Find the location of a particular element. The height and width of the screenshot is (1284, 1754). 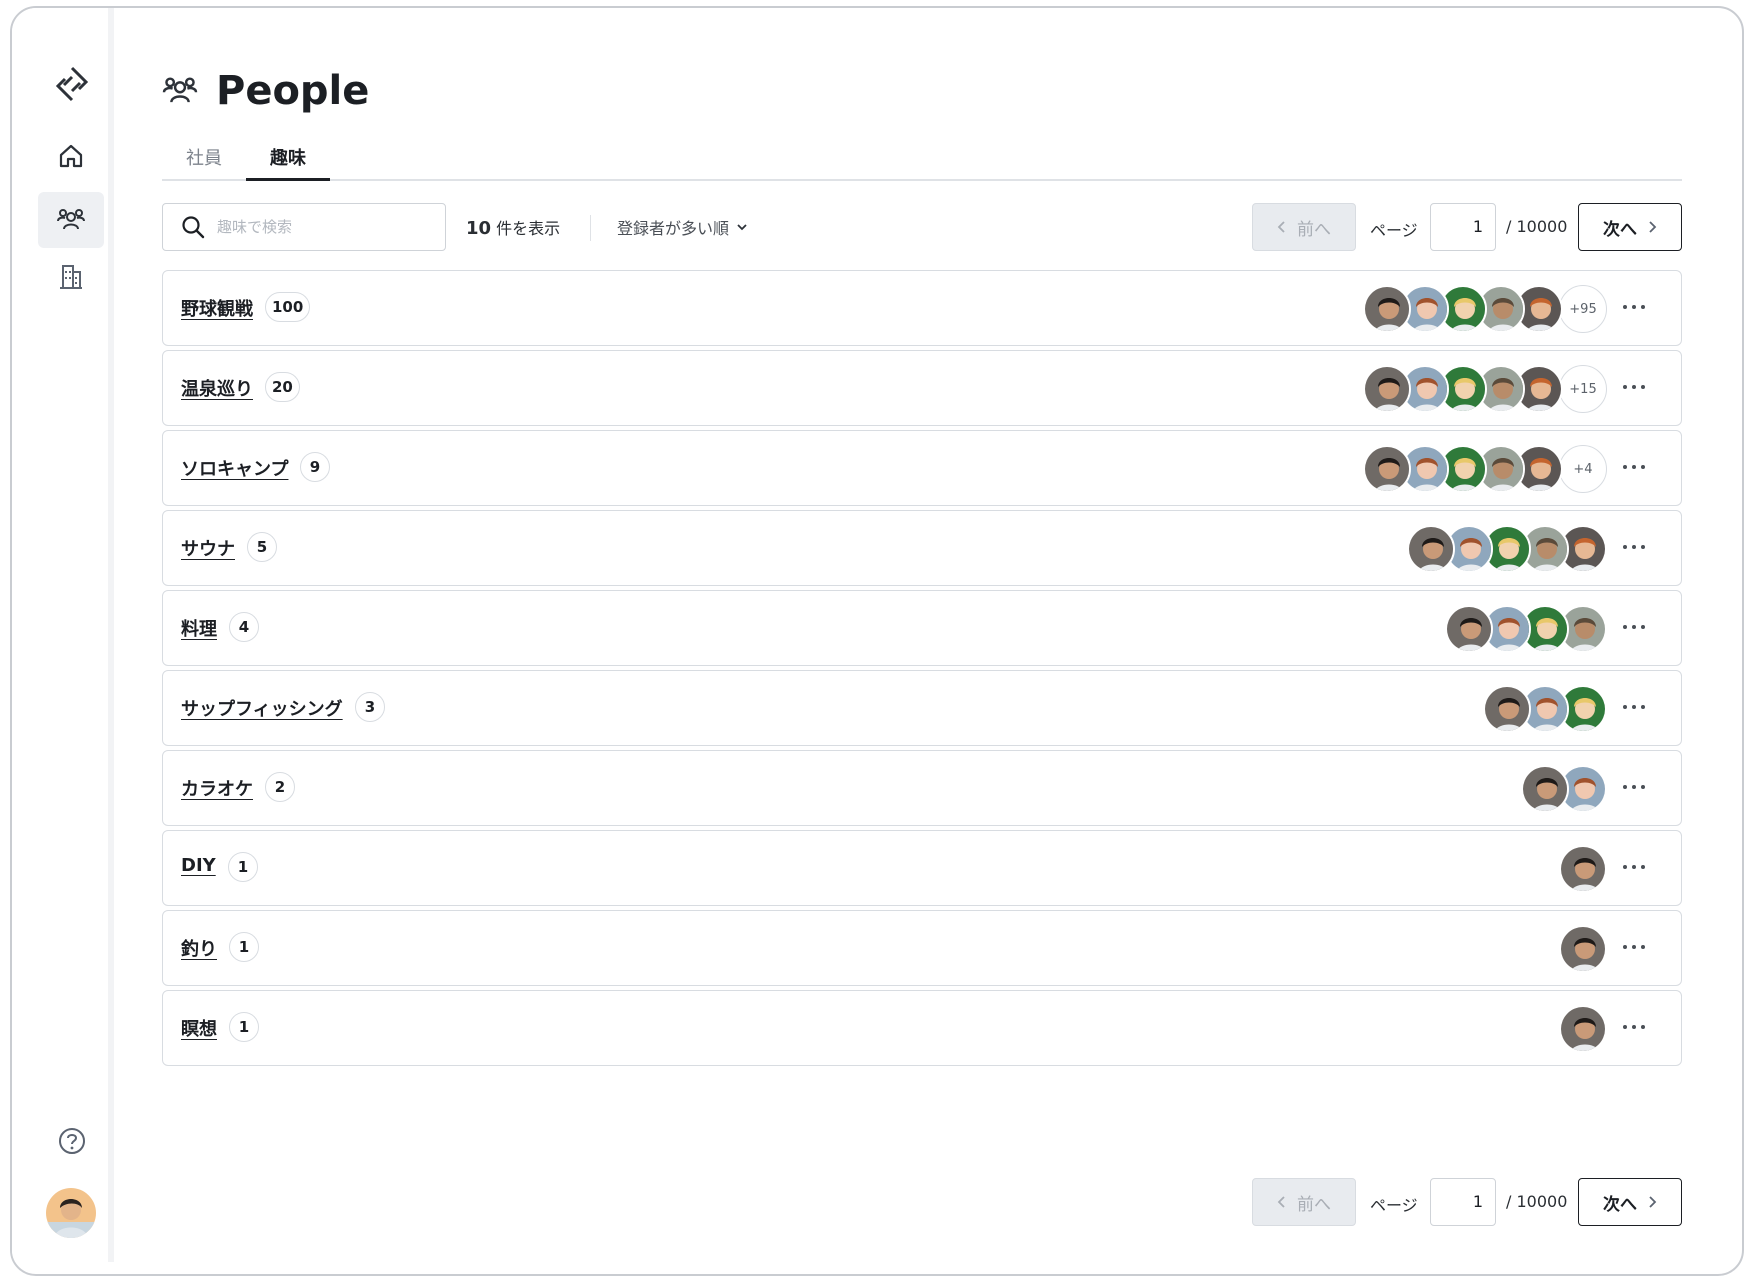

sort-label: 登録者が多い順 is located at coordinates (673, 228).